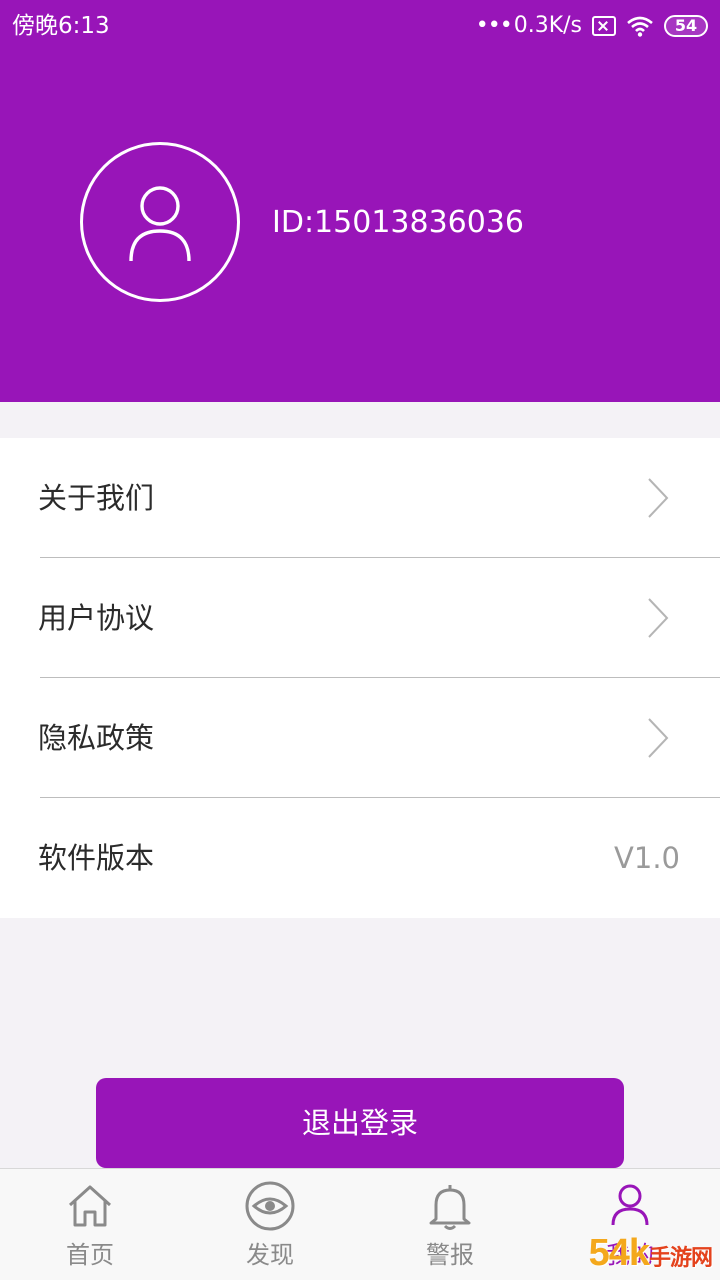  What do you see at coordinates (647, 858) in the screenshot?
I see `version-value: V1.0` at bounding box center [647, 858].